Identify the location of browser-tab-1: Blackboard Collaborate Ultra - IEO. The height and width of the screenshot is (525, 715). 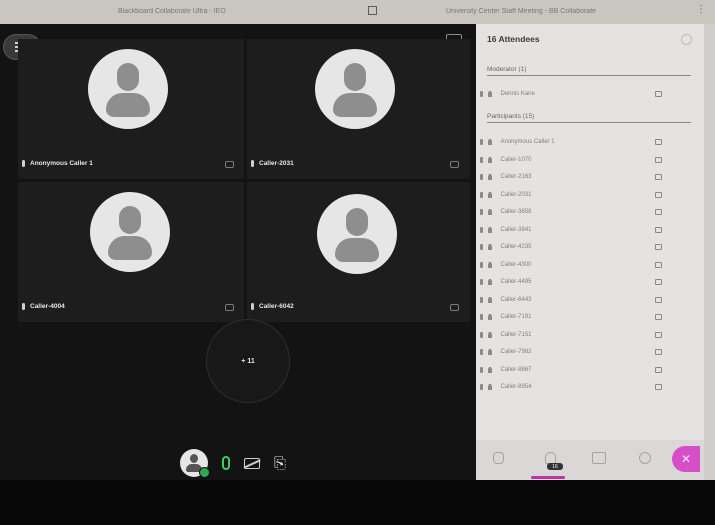
(172, 11).